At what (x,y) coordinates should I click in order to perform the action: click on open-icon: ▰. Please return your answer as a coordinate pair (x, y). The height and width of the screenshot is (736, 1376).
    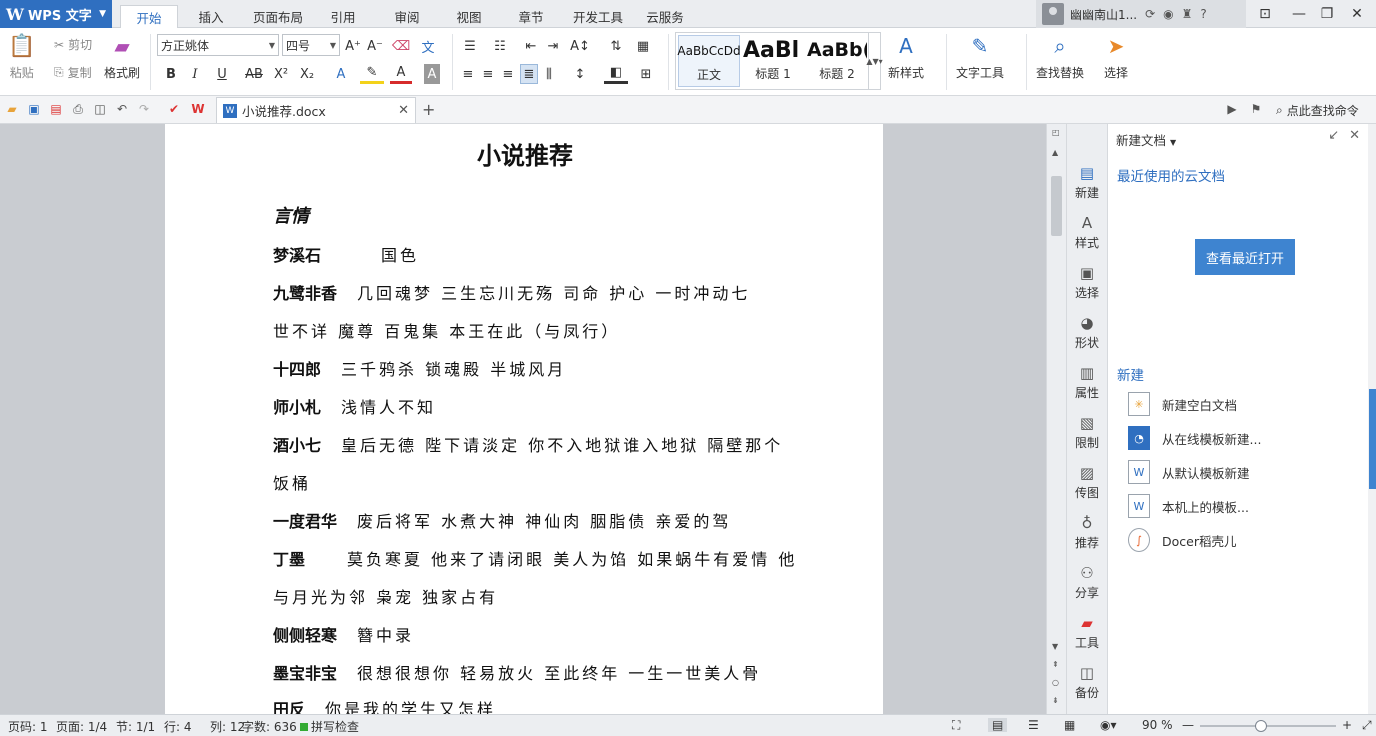
    Looking at the image, I should click on (12, 109).